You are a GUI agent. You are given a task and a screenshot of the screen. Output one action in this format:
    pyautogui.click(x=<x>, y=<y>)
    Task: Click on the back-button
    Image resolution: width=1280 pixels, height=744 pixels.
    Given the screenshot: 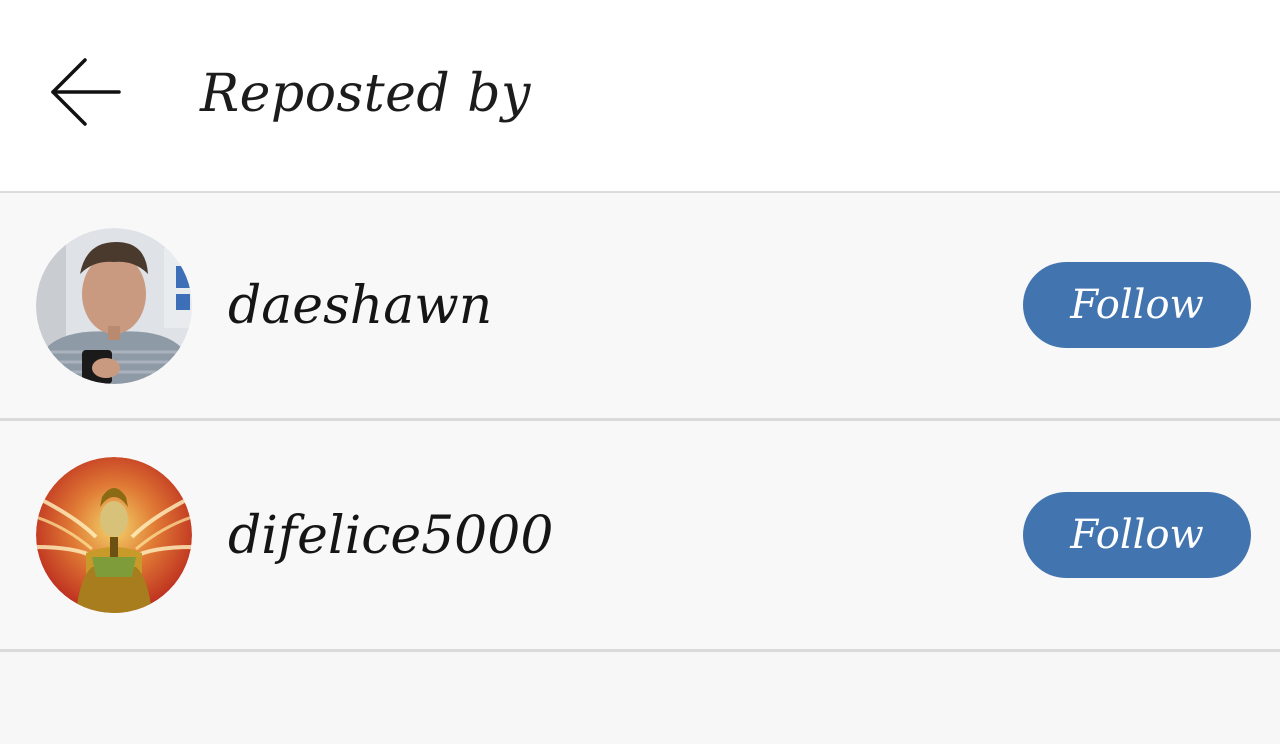 What is the action you would take?
    pyautogui.click(x=85, y=92)
    